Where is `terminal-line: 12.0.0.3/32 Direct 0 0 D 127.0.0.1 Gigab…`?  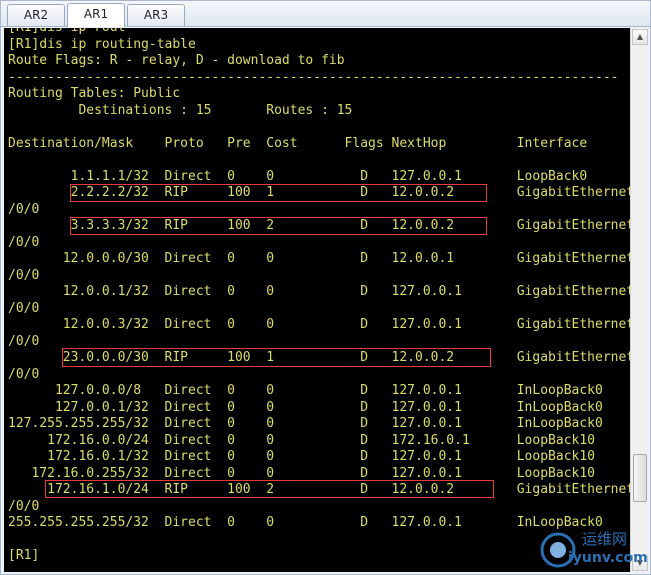
terminal-line: 12.0.0.3/32 Direct 0 0 D 127.0.0.1 Gigab… is located at coordinates (319, 324).